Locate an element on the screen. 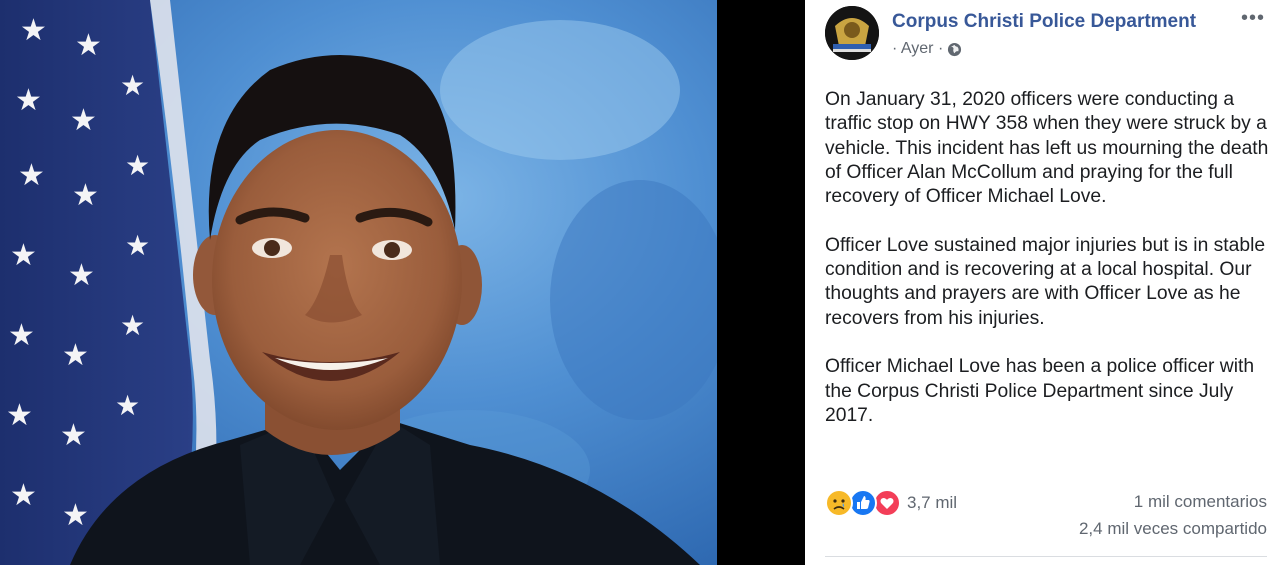 This screenshot has width=1280, height=565. shares-count-link: 2,4 mil veces compartido is located at coordinates (1173, 529).